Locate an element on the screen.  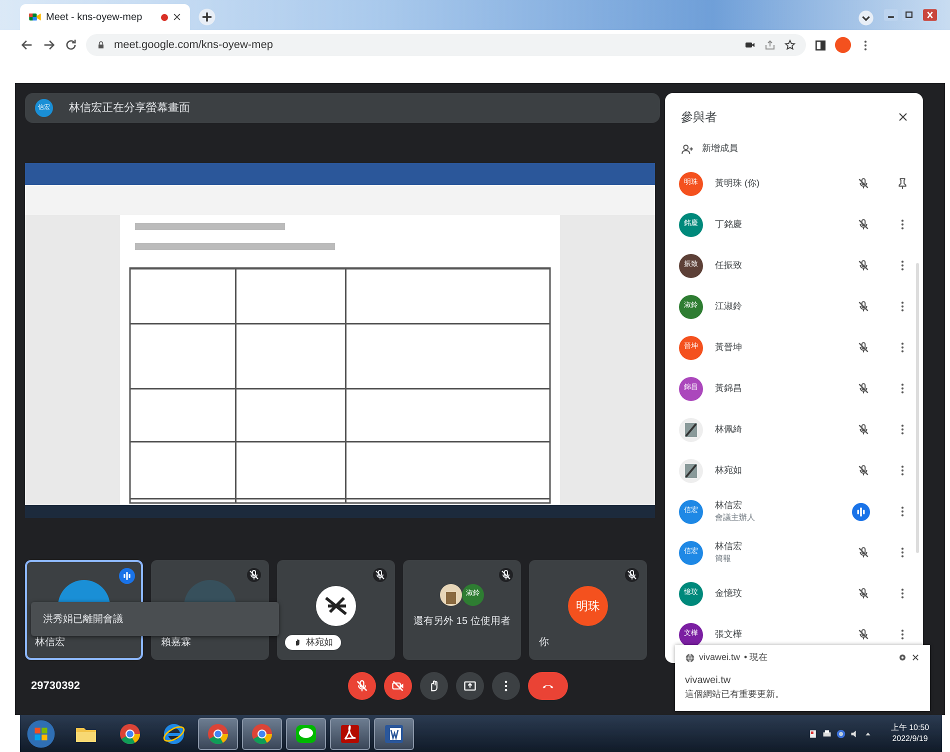
dropdown-icon is located at coordinates (866, 18).